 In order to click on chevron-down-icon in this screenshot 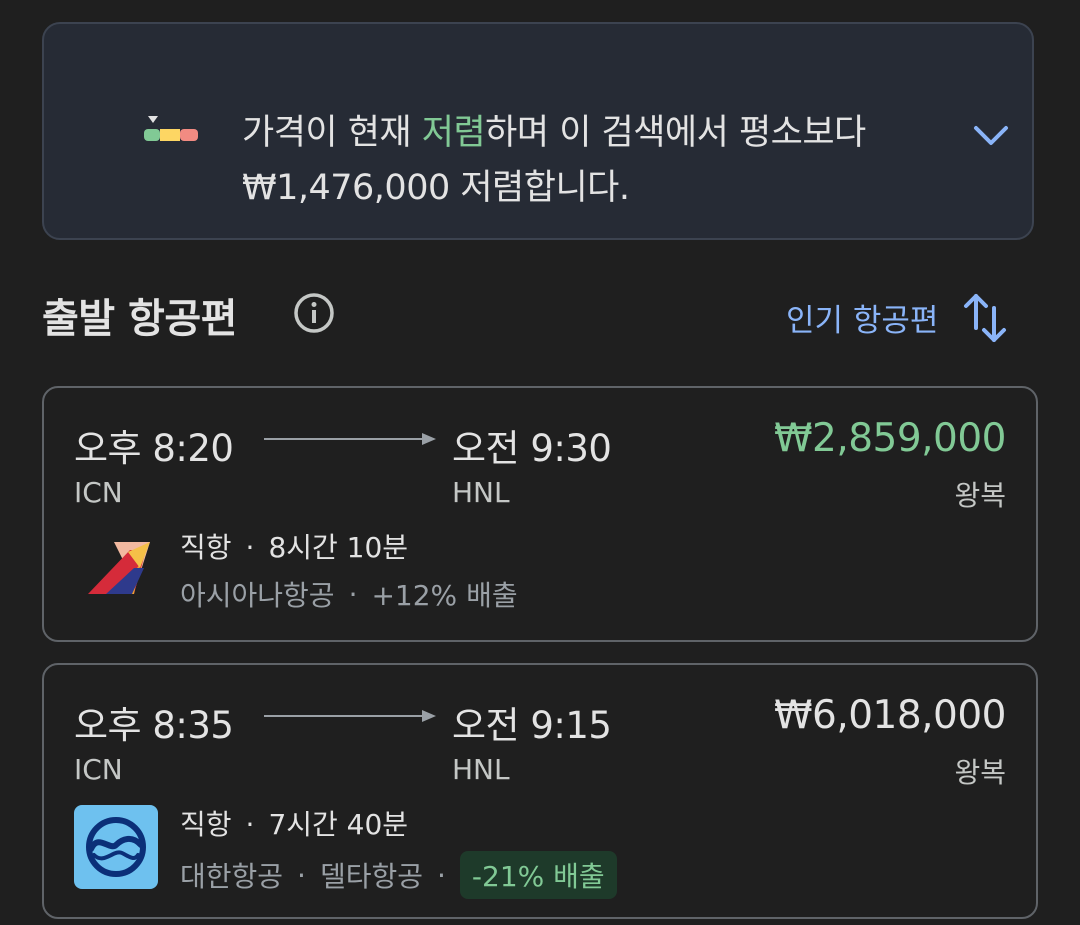, I will do `click(991, 135)`.